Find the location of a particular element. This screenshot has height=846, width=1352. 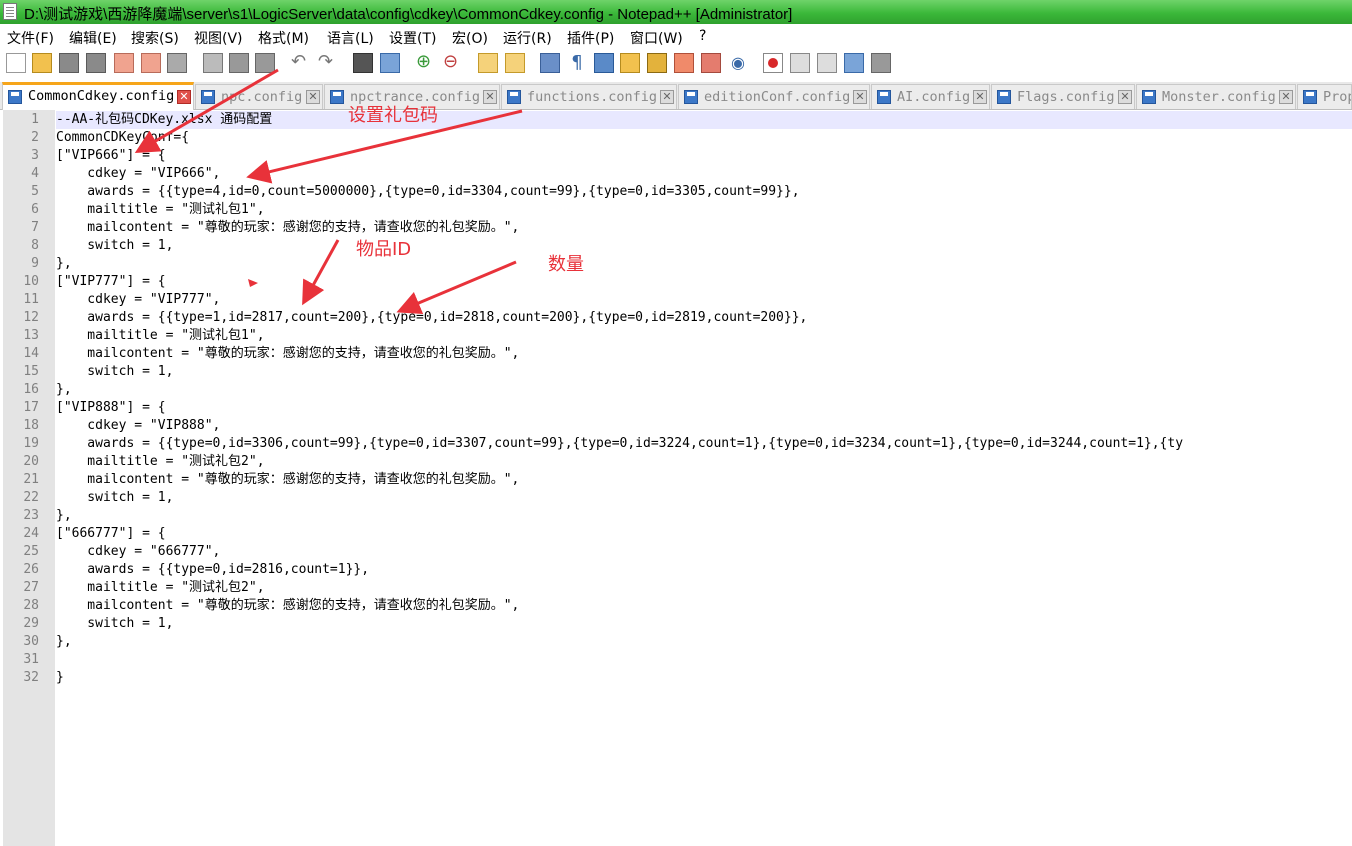

record-macro-icon is located at coordinates (773, 63).